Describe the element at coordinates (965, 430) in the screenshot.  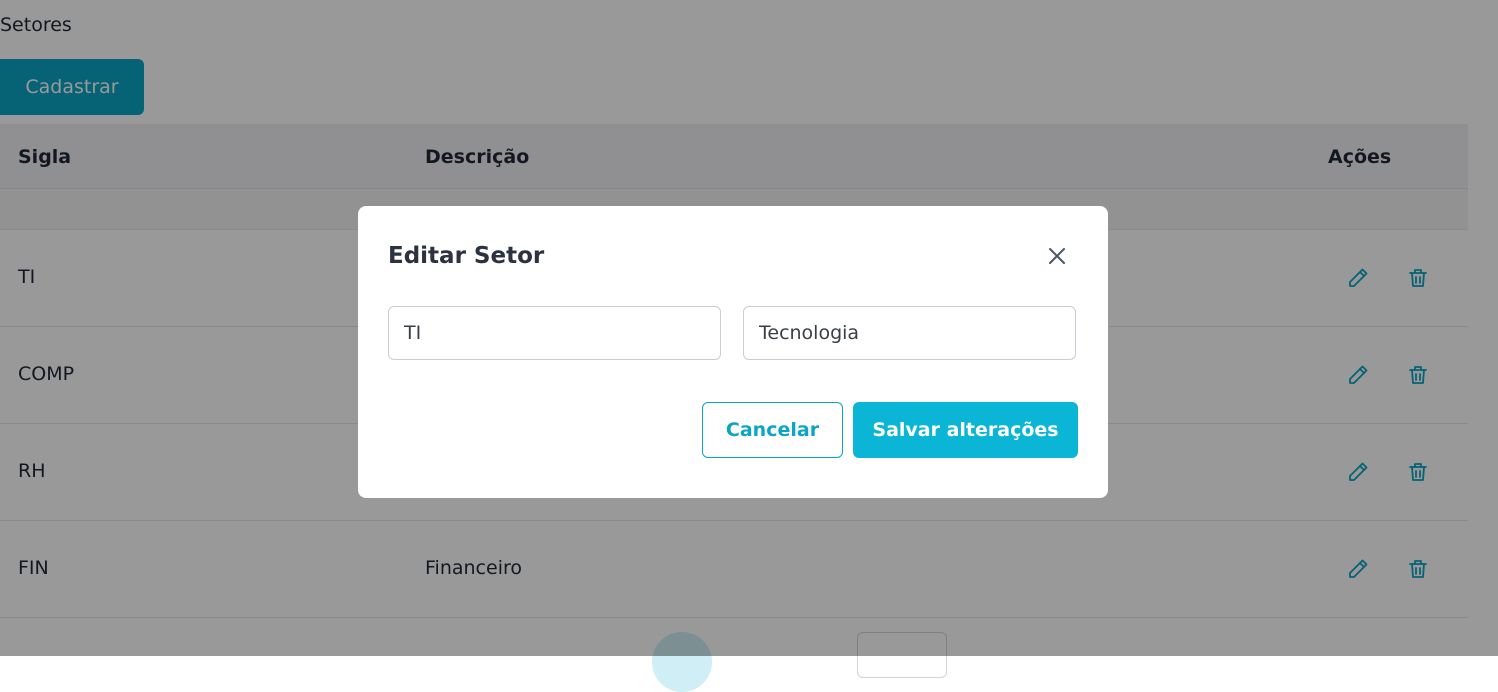
I see `save-changes-button: Salvar alterações` at that location.